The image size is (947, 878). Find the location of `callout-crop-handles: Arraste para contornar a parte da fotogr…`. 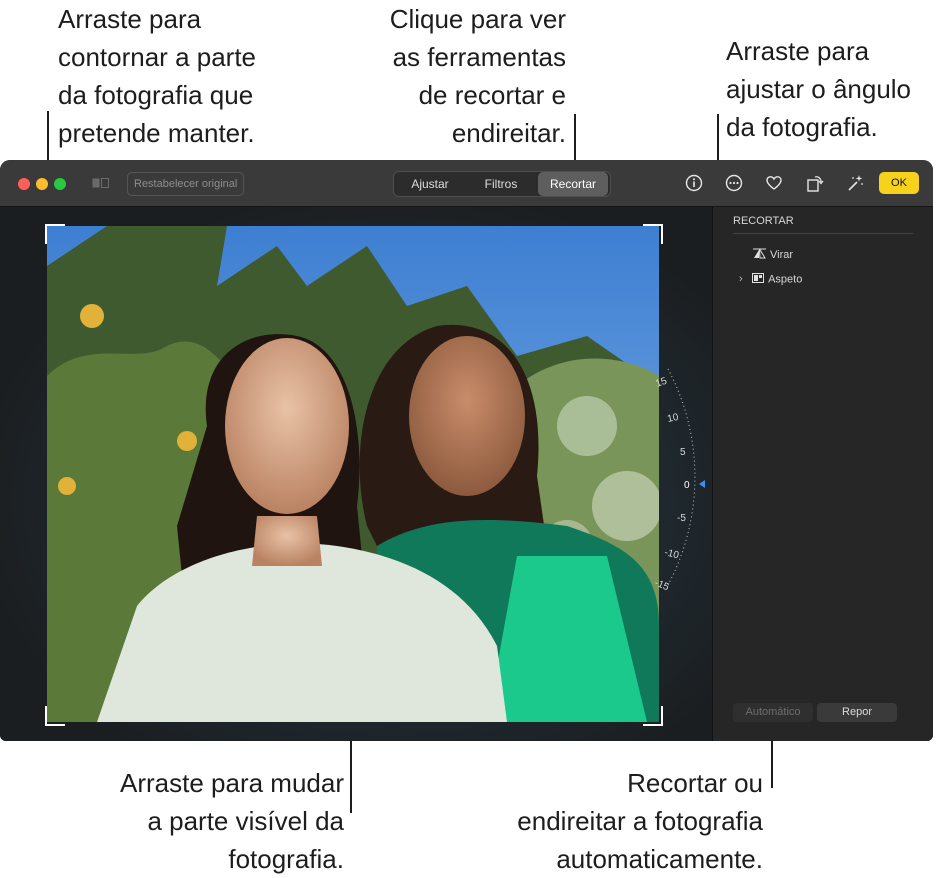

callout-crop-handles: Arraste para contornar a parte da fotogr… is located at coordinates (157, 76).